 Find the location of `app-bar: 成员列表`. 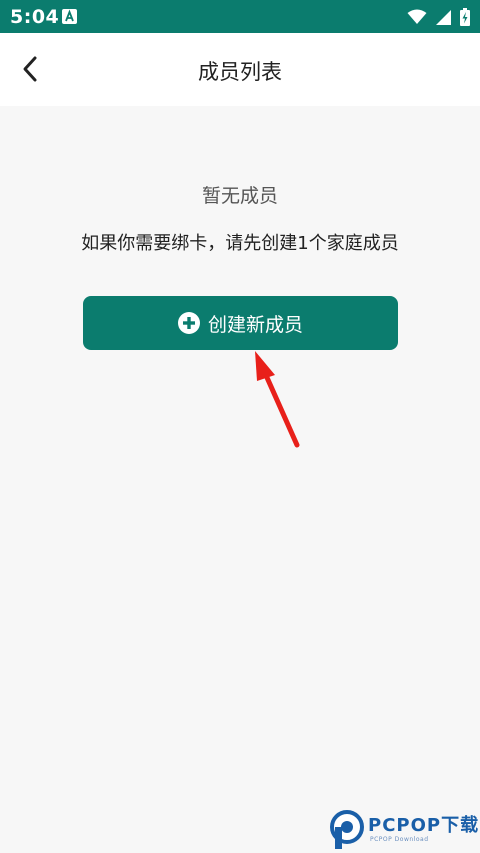

app-bar: 成员列表 is located at coordinates (240, 69).